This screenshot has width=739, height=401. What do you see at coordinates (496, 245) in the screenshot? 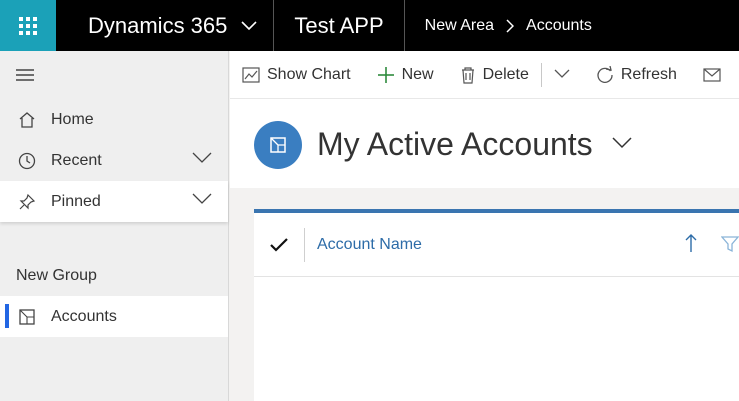
I see `grid-header: Account Name` at bounding box center [496, 245].